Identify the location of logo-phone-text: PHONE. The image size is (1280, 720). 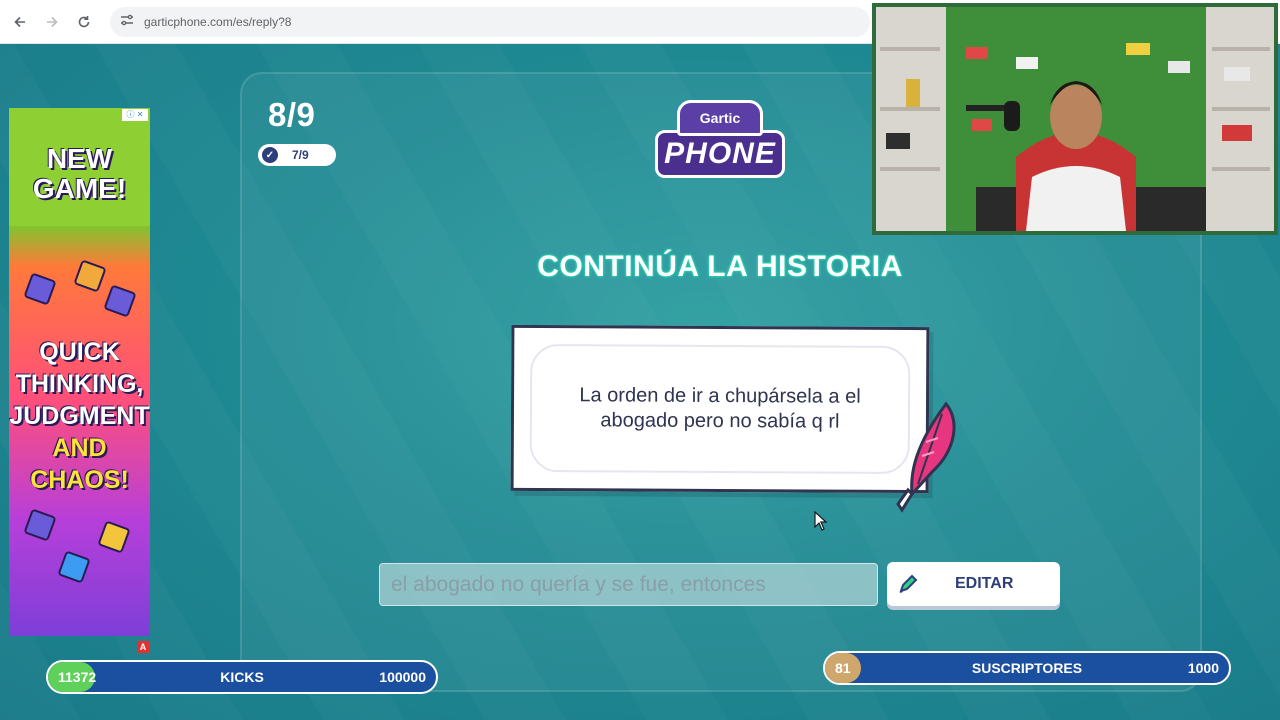
(720, 154).